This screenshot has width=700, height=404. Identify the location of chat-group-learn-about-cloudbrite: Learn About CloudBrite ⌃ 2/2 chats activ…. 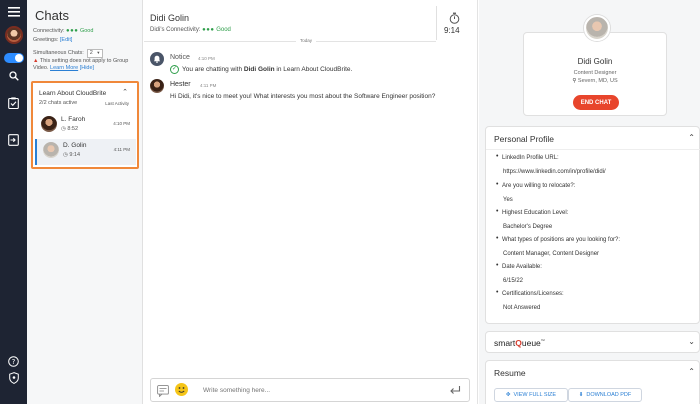
(85, 125).